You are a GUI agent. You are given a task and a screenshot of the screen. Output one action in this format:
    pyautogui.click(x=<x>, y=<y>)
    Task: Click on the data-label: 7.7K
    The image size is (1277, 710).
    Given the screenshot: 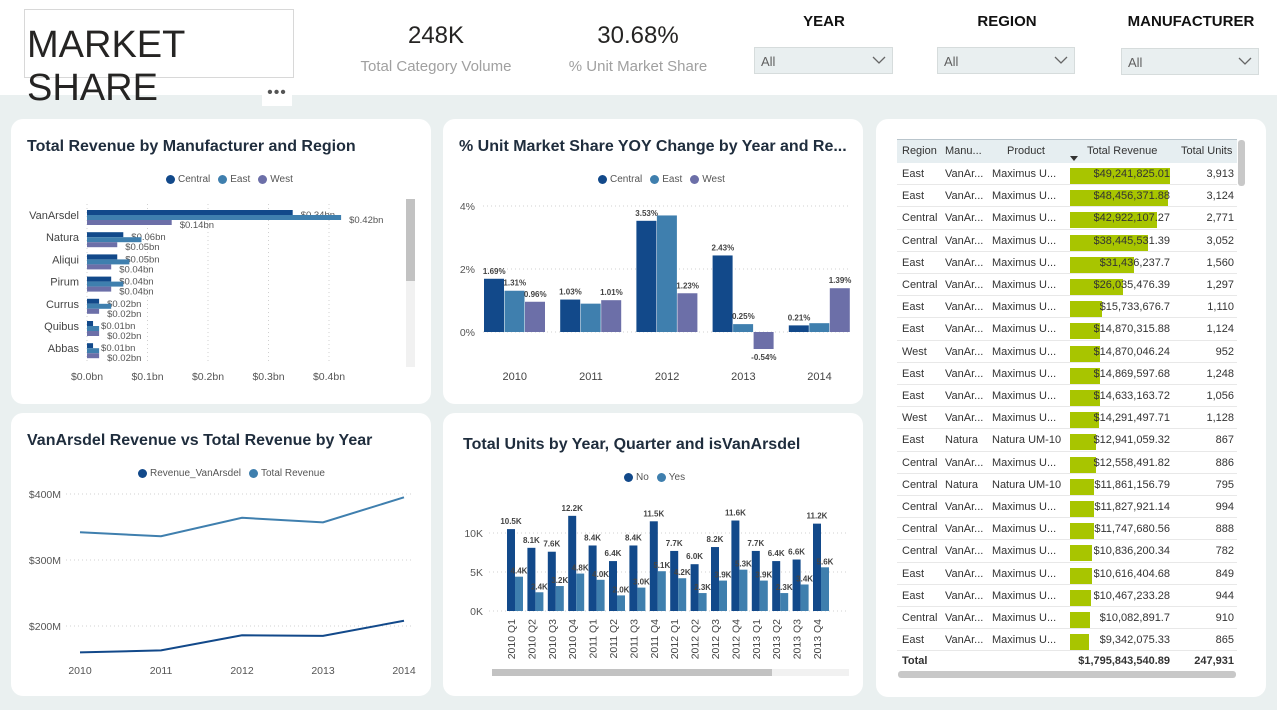 What is the action you would take?
    pyautogui.click(x=674, y=543)
    